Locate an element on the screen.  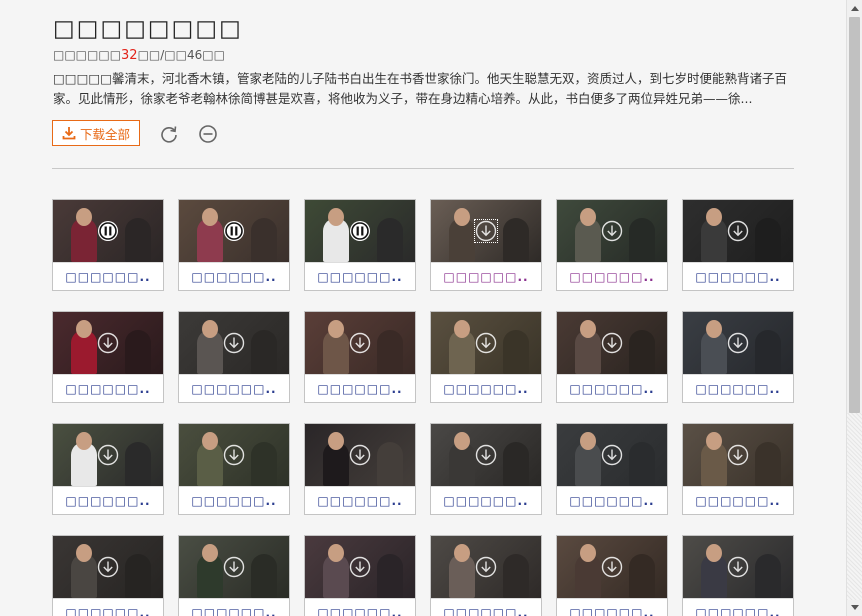
vertical-scrollbar is located at coordinates (854, 308).